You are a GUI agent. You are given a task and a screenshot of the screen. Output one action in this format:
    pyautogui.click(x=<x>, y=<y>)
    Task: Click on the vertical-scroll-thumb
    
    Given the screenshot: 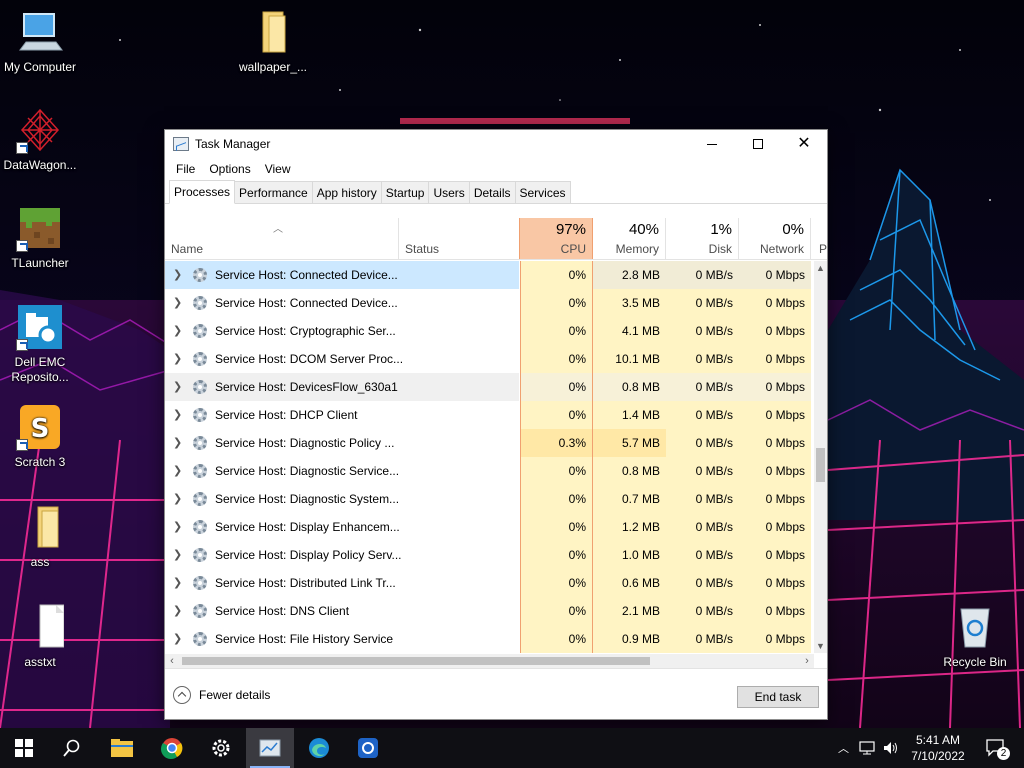 What is the action you would take?
    pyautogui.click(x=820, y=465)
    